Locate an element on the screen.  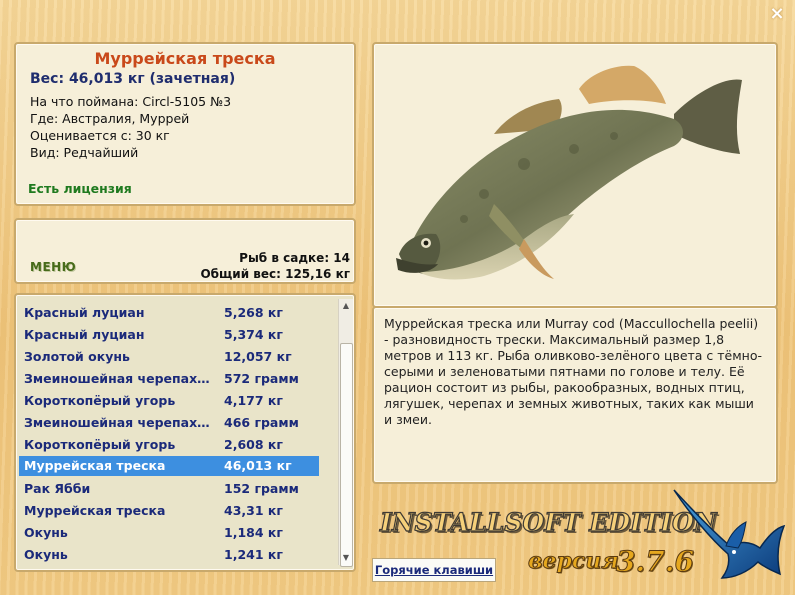
fish-weight: 46,013 кг is located at coordinates (258, 465).